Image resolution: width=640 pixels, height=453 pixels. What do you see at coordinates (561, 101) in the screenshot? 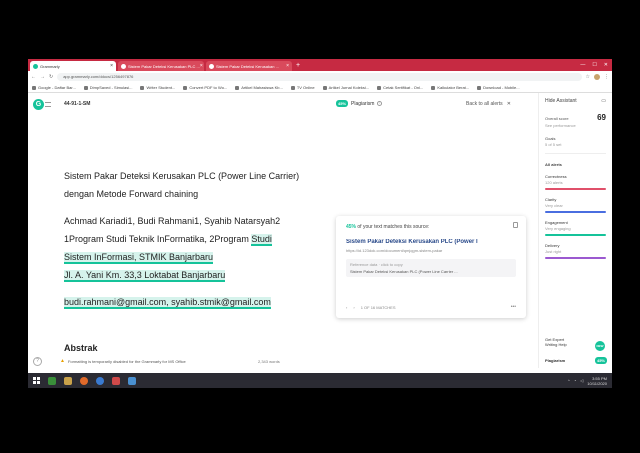
I see `hide-assistant-button: Hide Assistant` at bounding box center [561, 101].